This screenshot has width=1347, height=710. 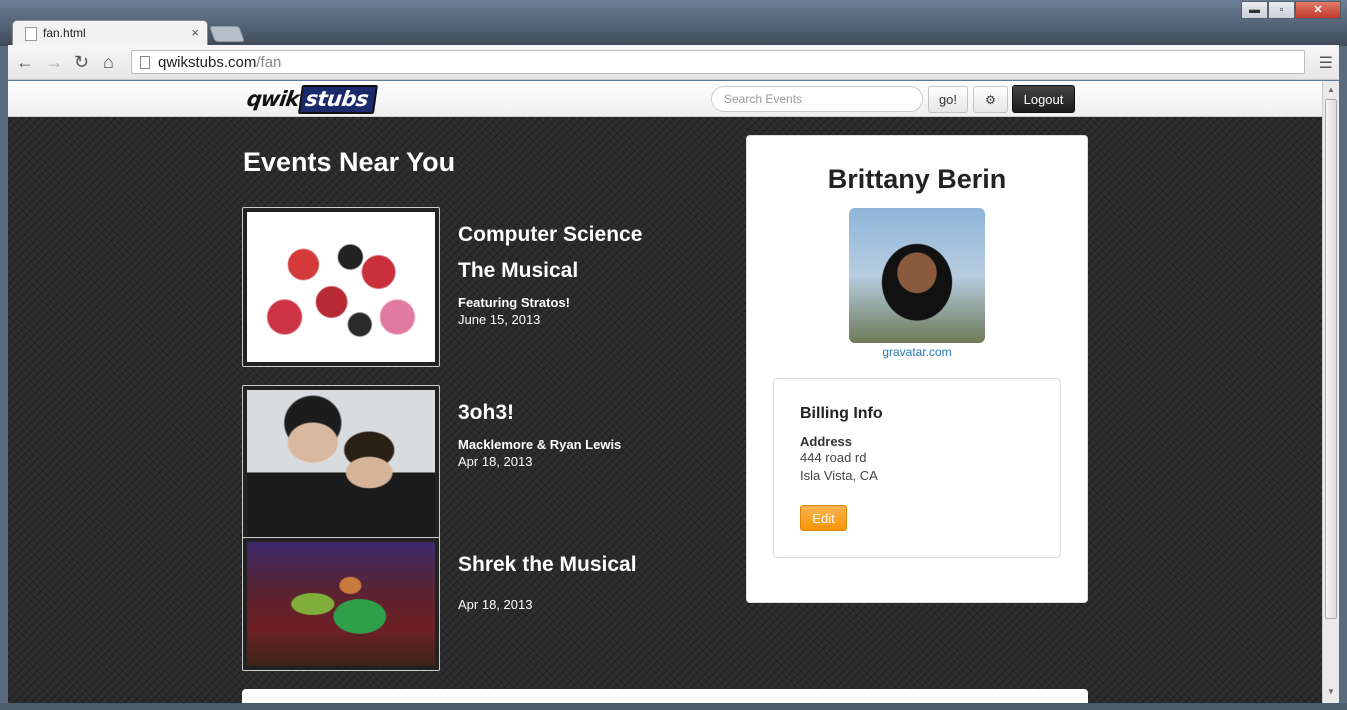 I want to click on settings-button: ⚙, so click(x=990, y=99).